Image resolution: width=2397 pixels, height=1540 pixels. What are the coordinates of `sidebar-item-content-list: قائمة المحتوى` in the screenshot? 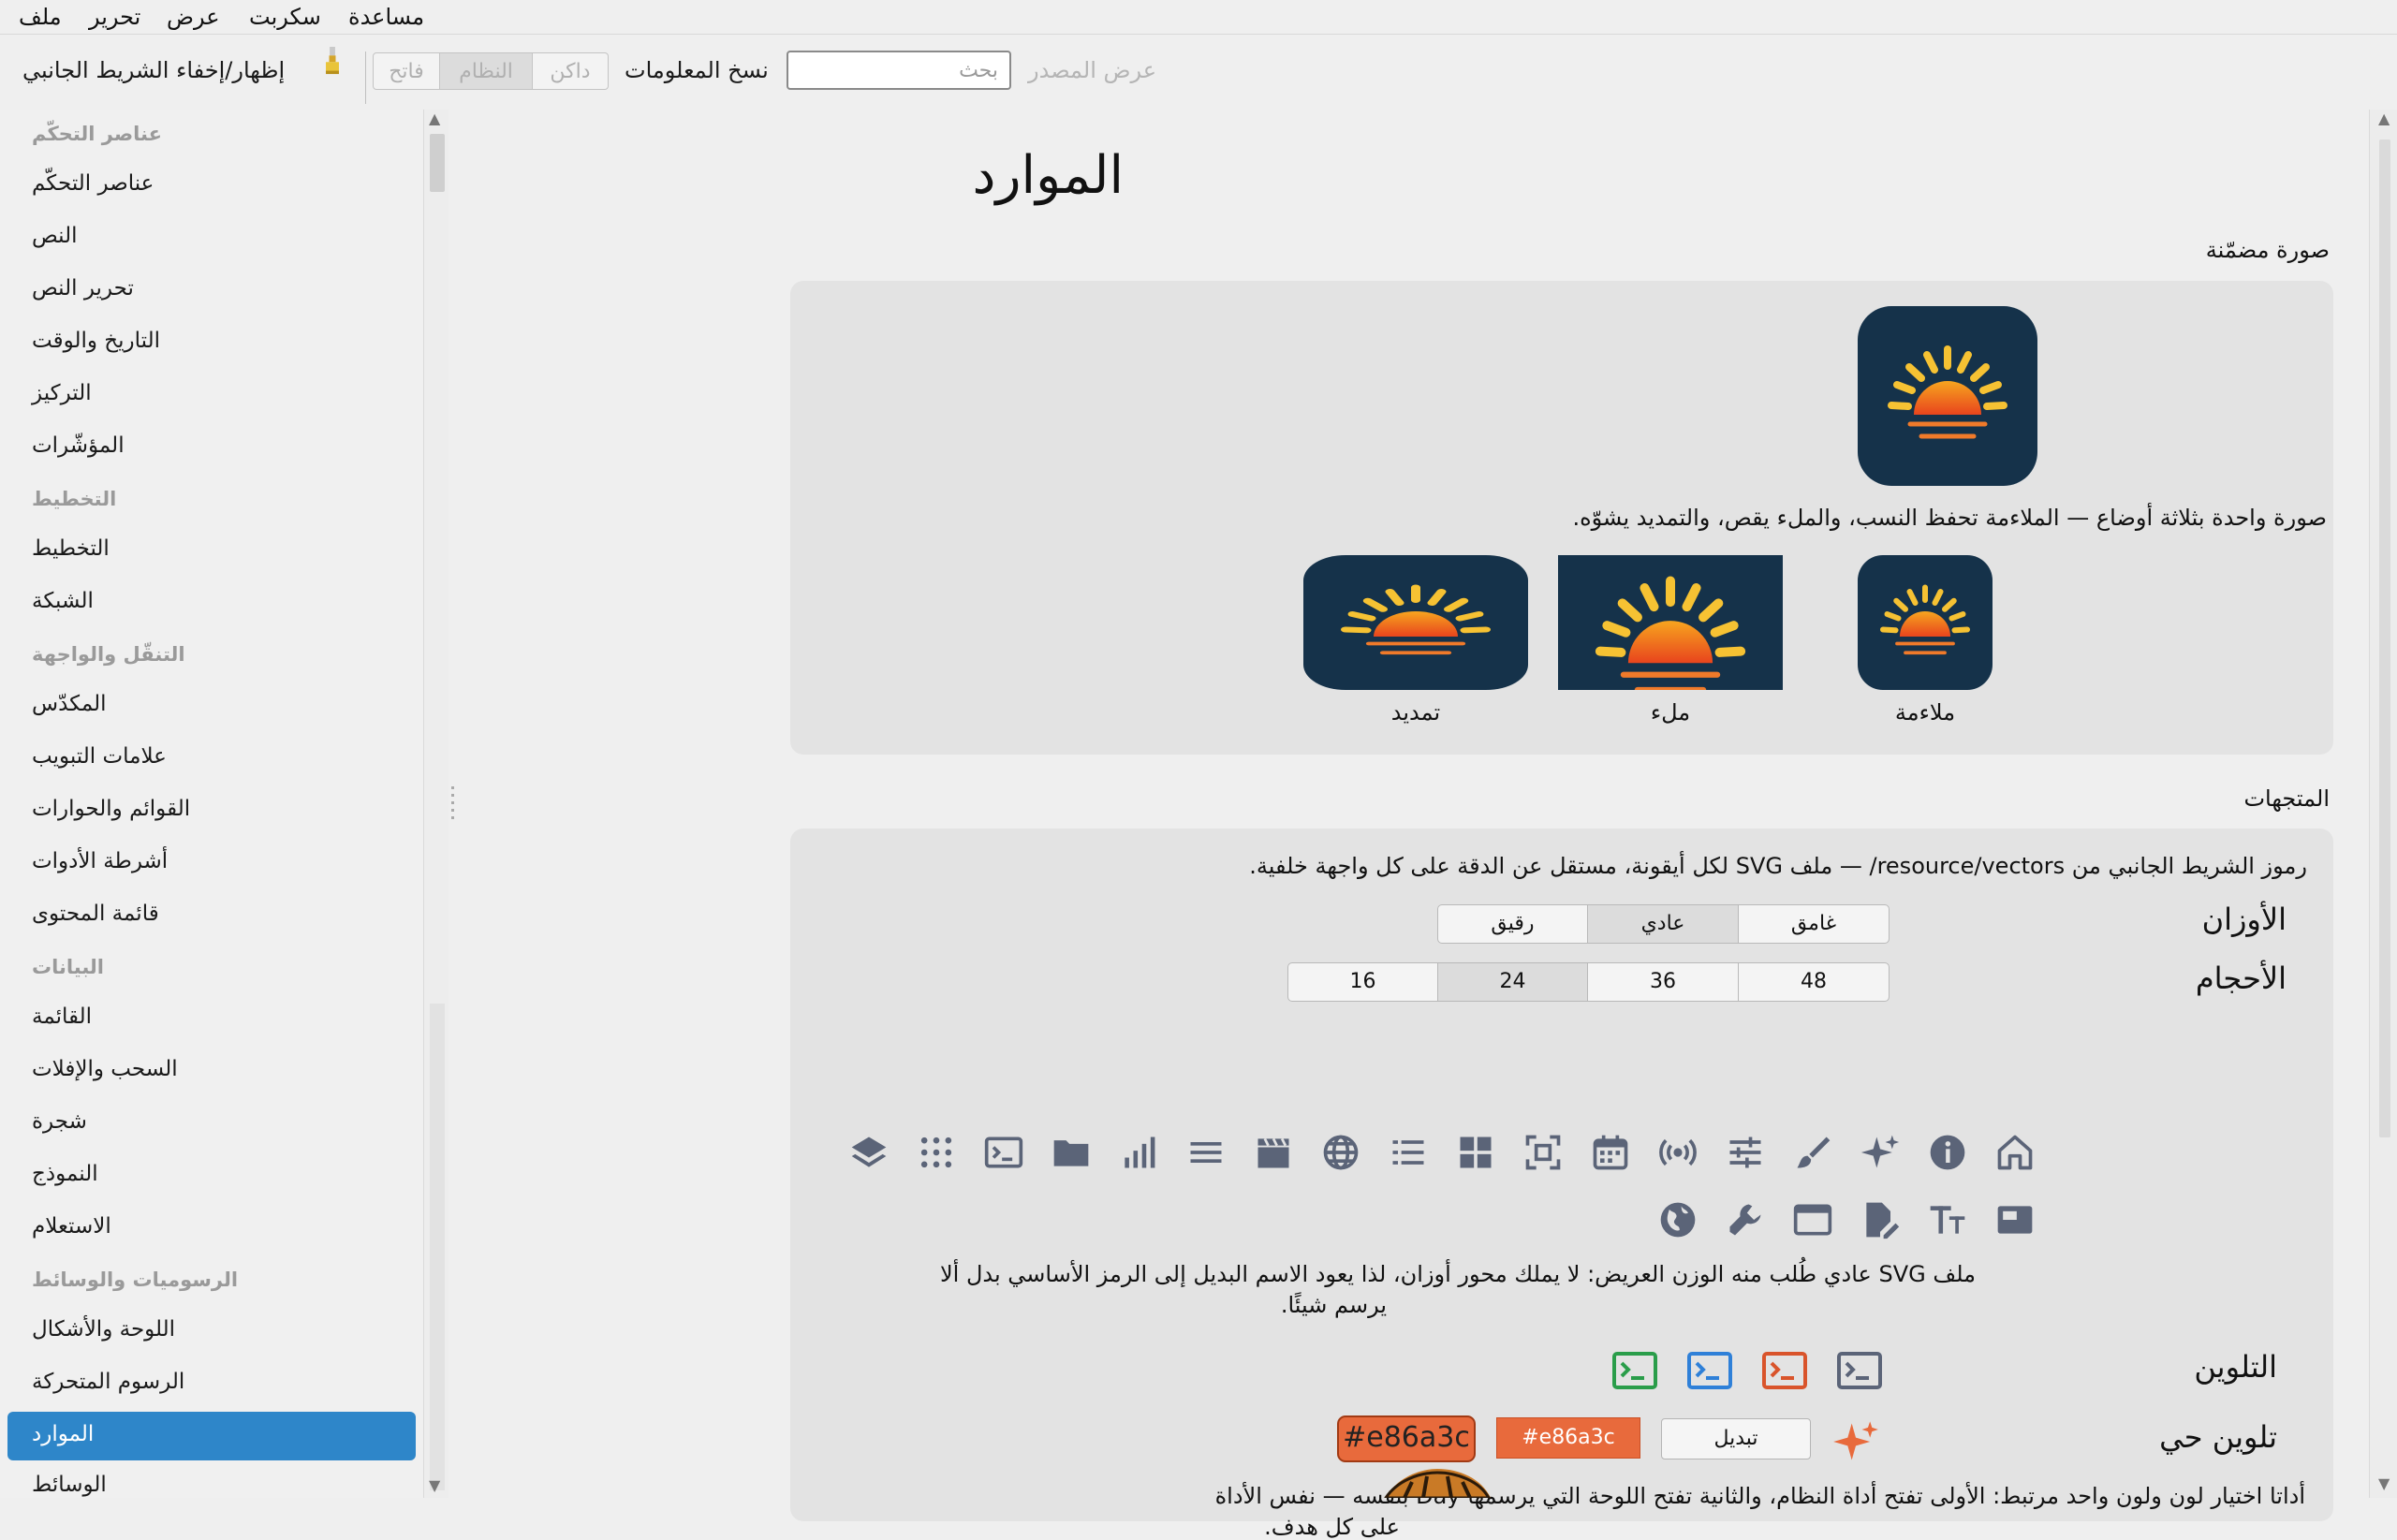 It's located at (95, 914).